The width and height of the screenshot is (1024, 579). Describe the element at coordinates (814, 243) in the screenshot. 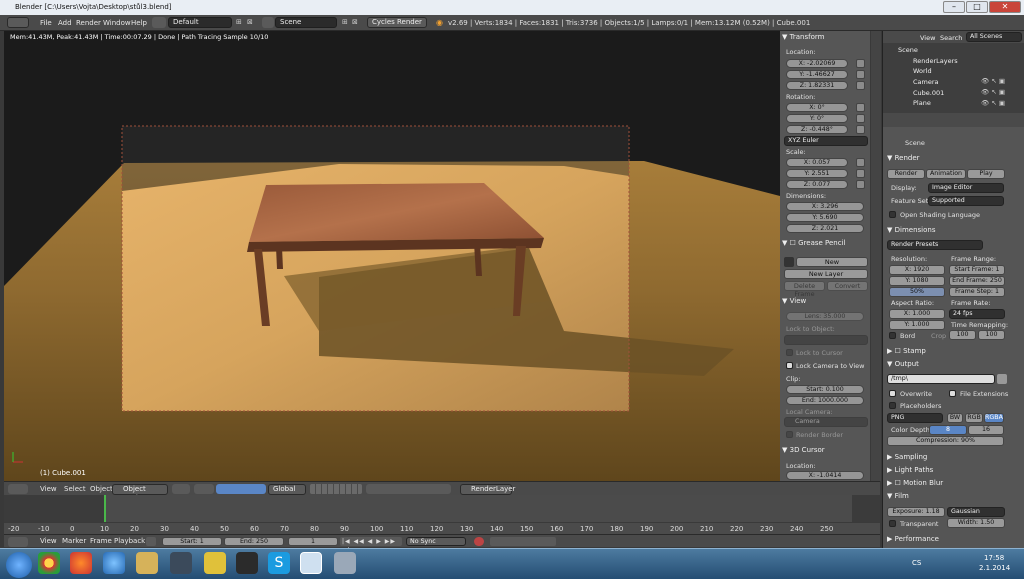

I see `grease-pencil-header: ▼ ☐ Grease Pencil` at that location.